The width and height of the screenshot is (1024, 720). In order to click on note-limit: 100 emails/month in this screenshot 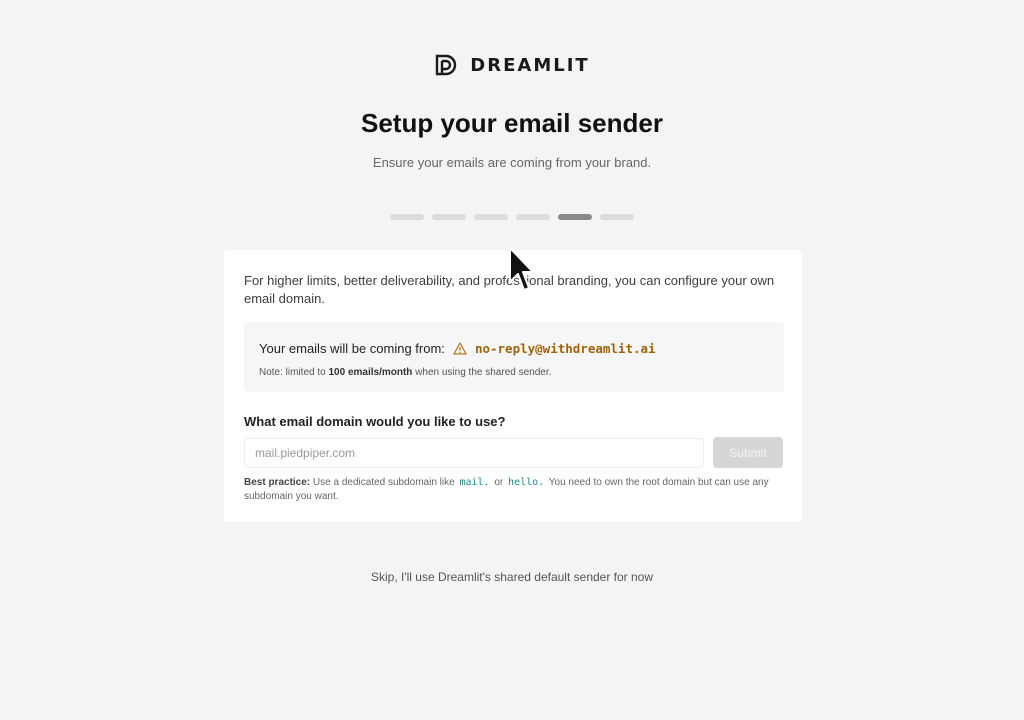, I will do `click(370, 372)`.